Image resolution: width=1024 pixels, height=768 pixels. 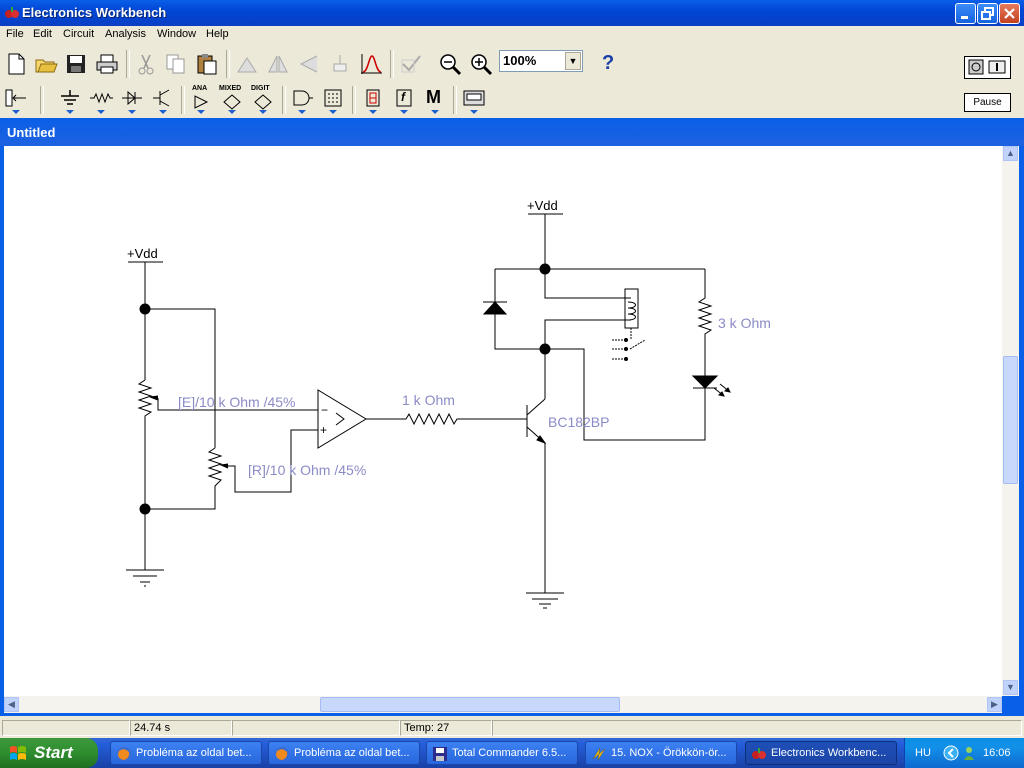 I want to click on opamp-icon, so click(x=201, y=102).